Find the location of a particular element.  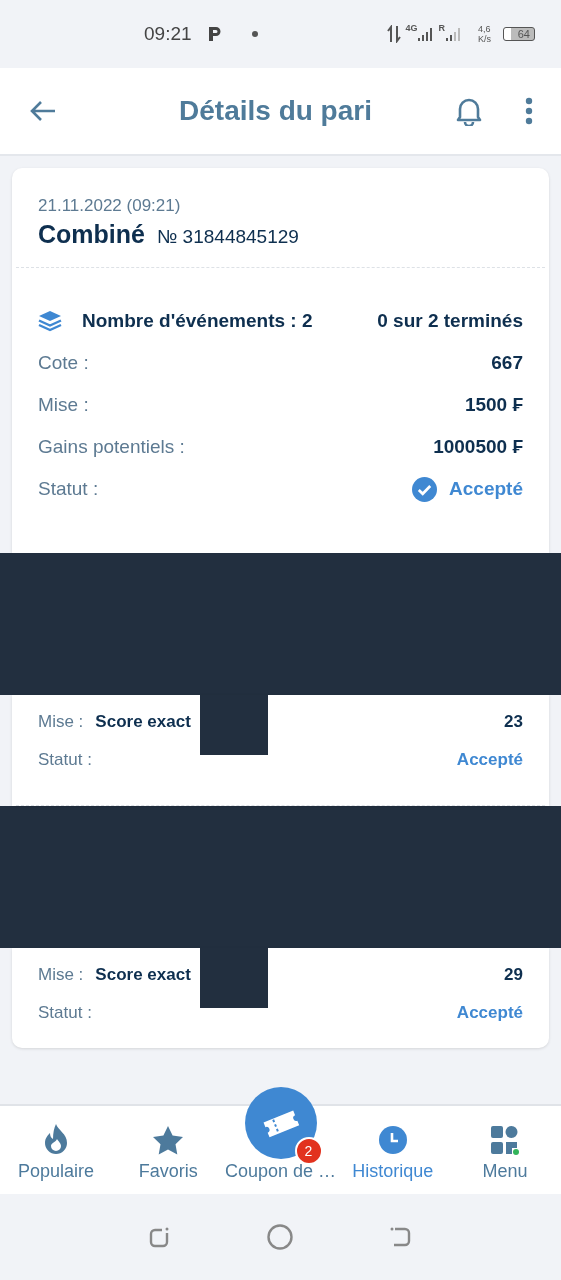

grid-icon is located at coordinates (504, 1140).